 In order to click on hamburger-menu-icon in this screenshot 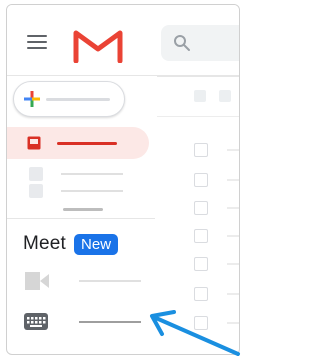, I will do `click(37, 43)`.